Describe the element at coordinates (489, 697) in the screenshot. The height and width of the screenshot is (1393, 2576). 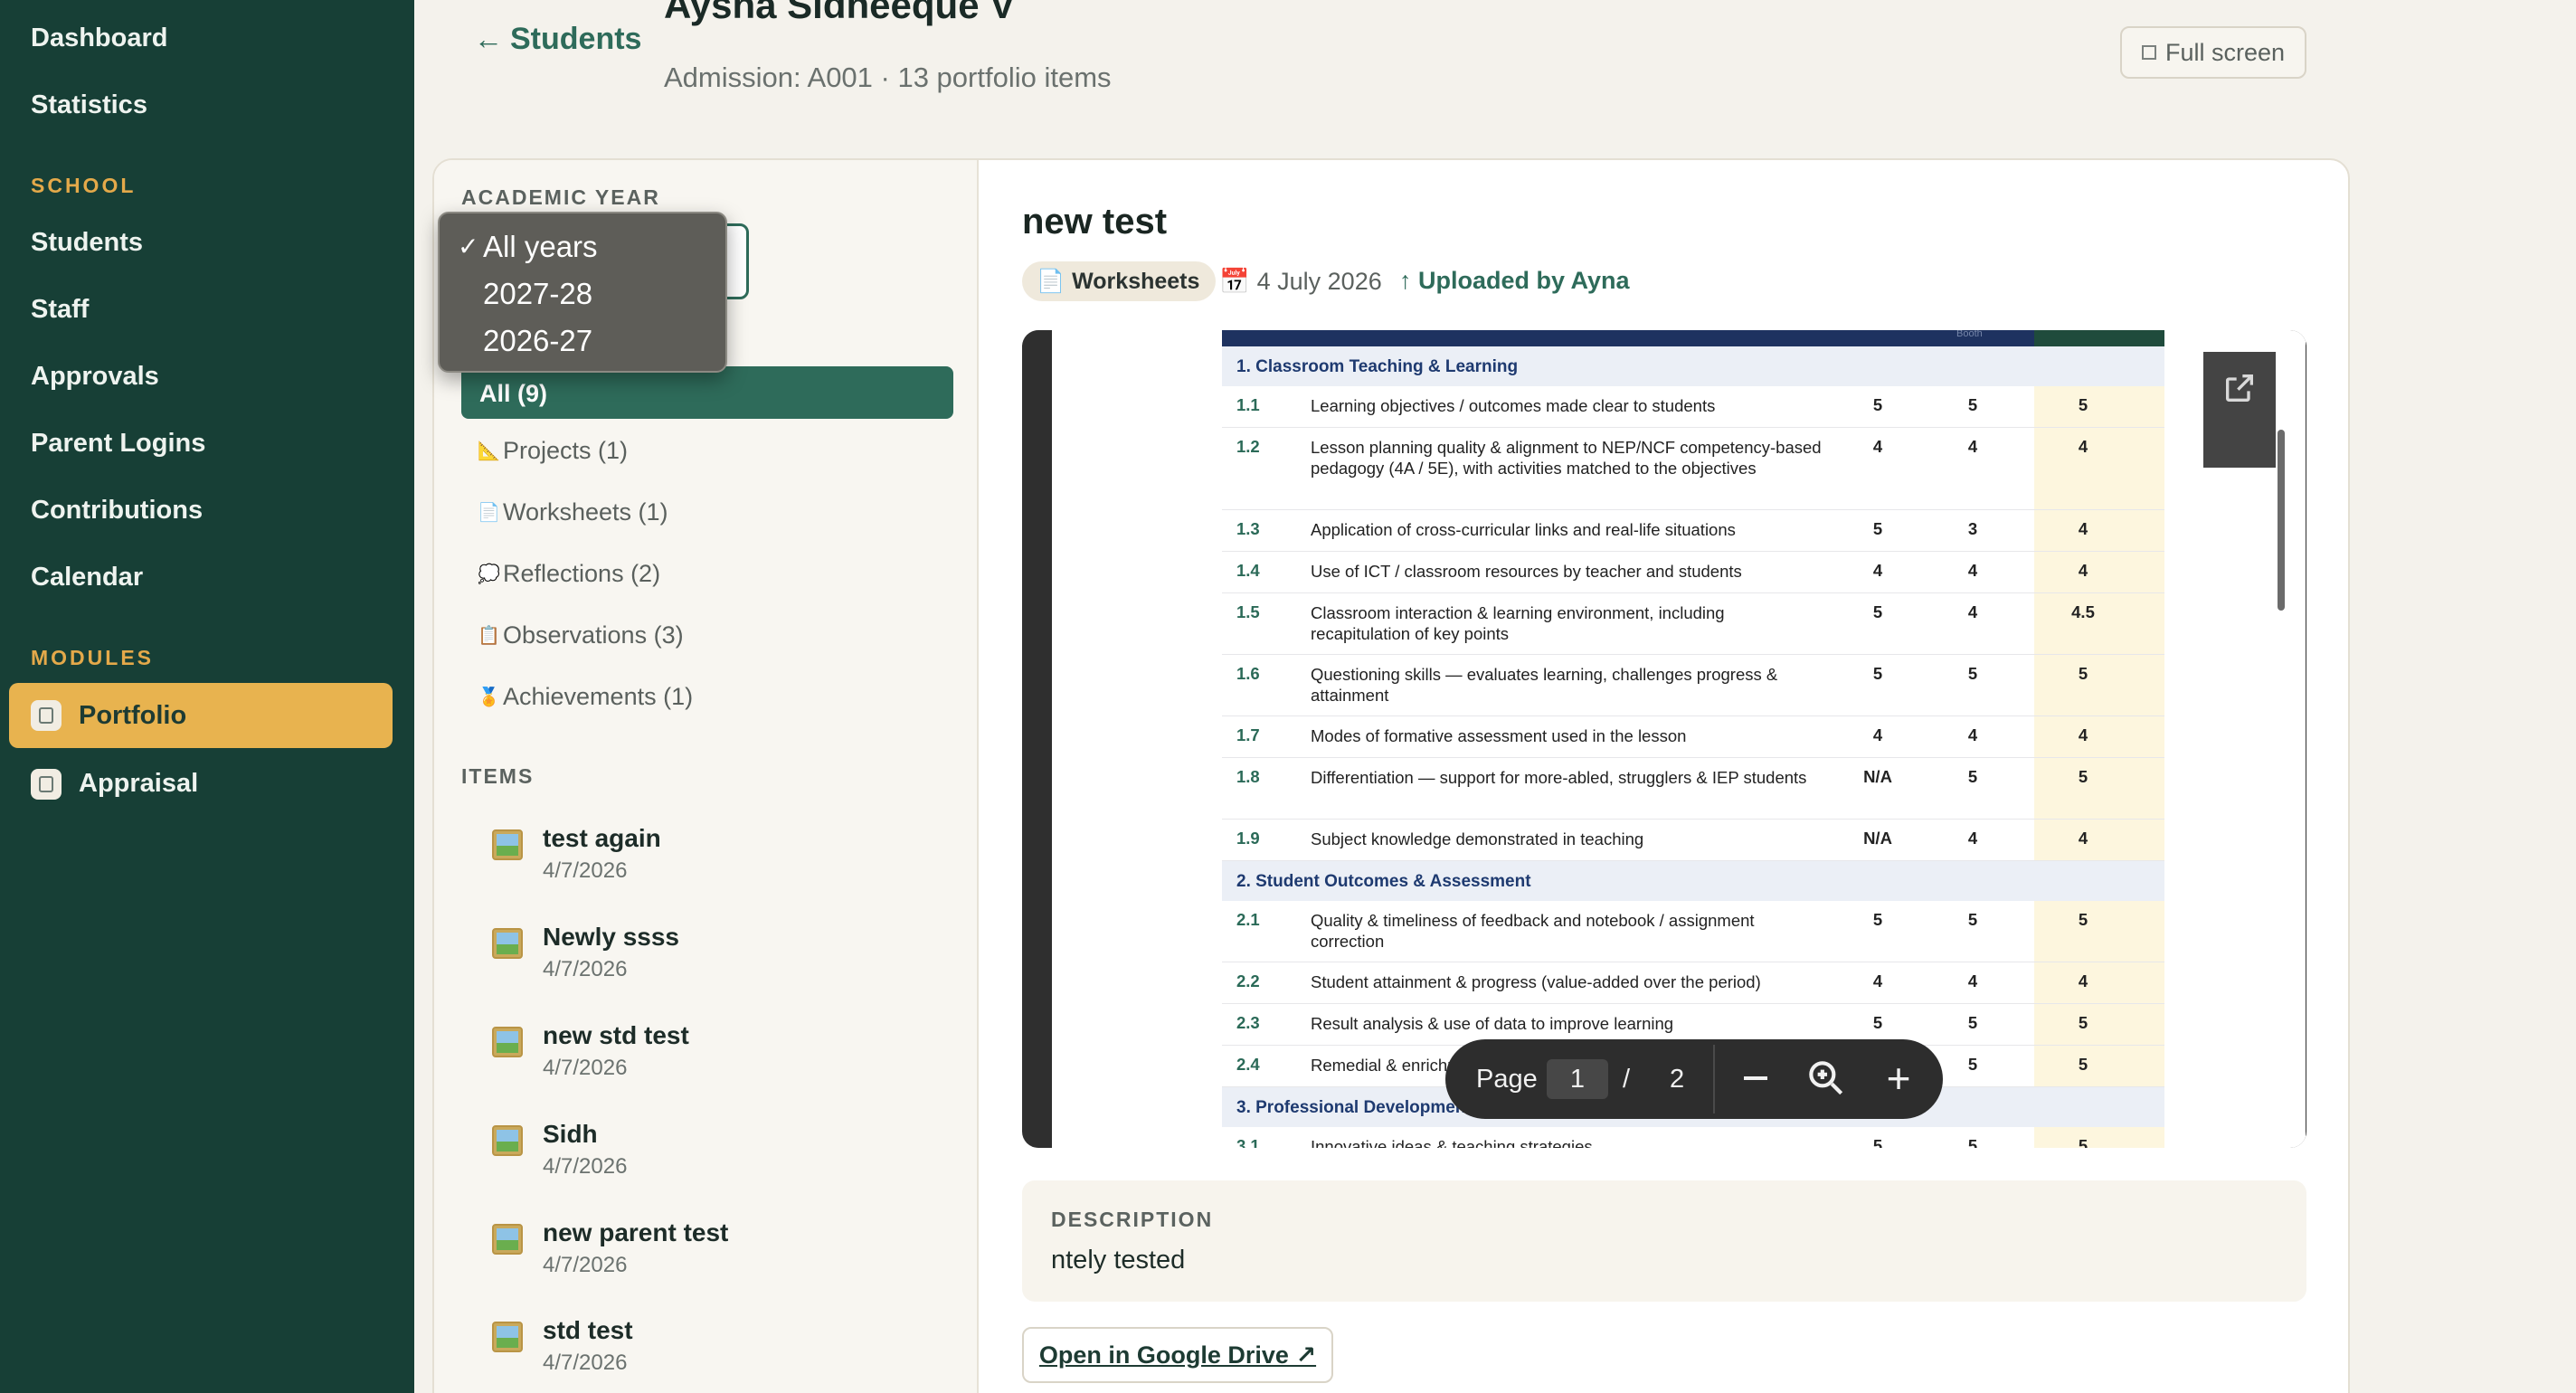
I see `medal-icon: 🏅` at that location.